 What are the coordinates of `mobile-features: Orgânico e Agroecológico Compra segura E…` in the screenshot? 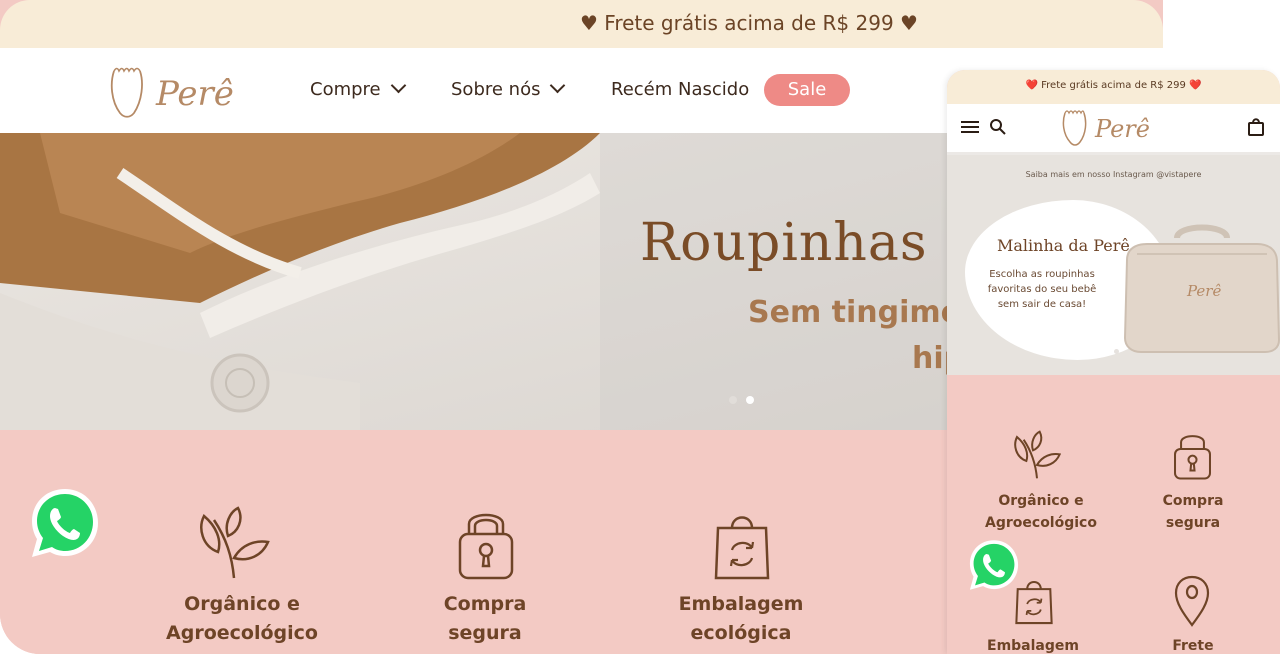 It's located at (1113, 514).